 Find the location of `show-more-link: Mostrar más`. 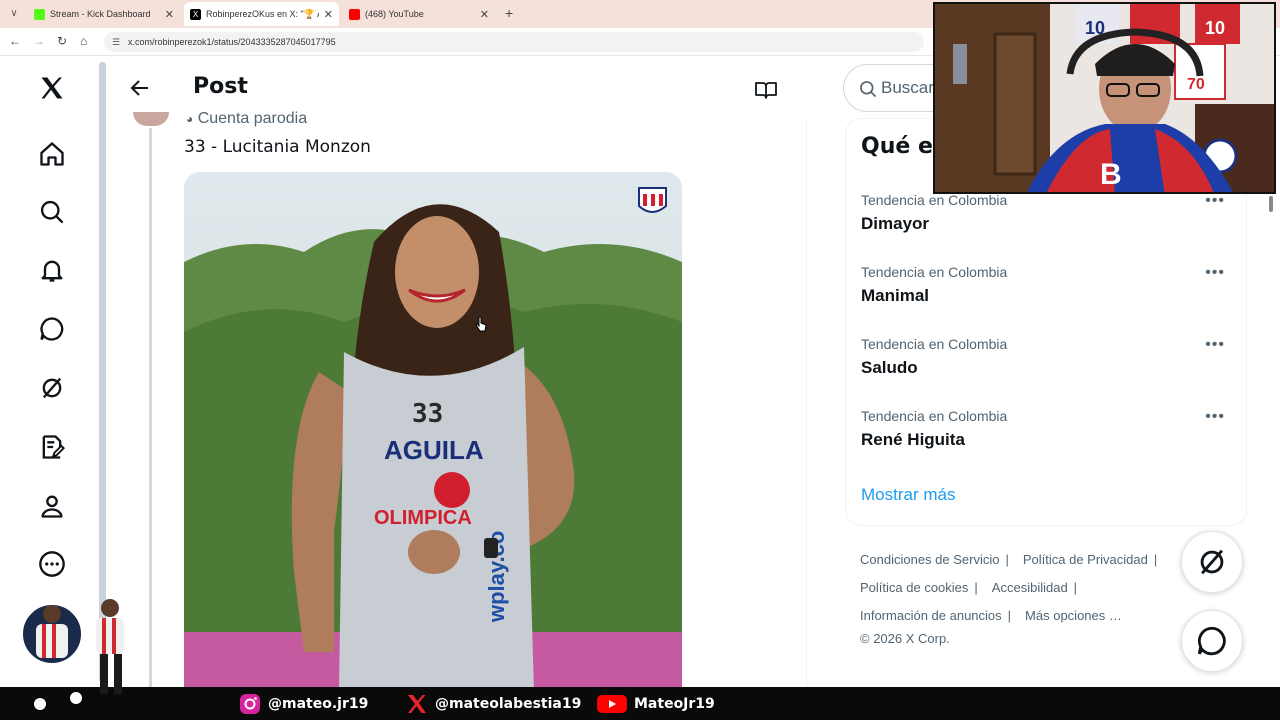

show-more-link: Mostrar más is located at coordinates (908, 495).